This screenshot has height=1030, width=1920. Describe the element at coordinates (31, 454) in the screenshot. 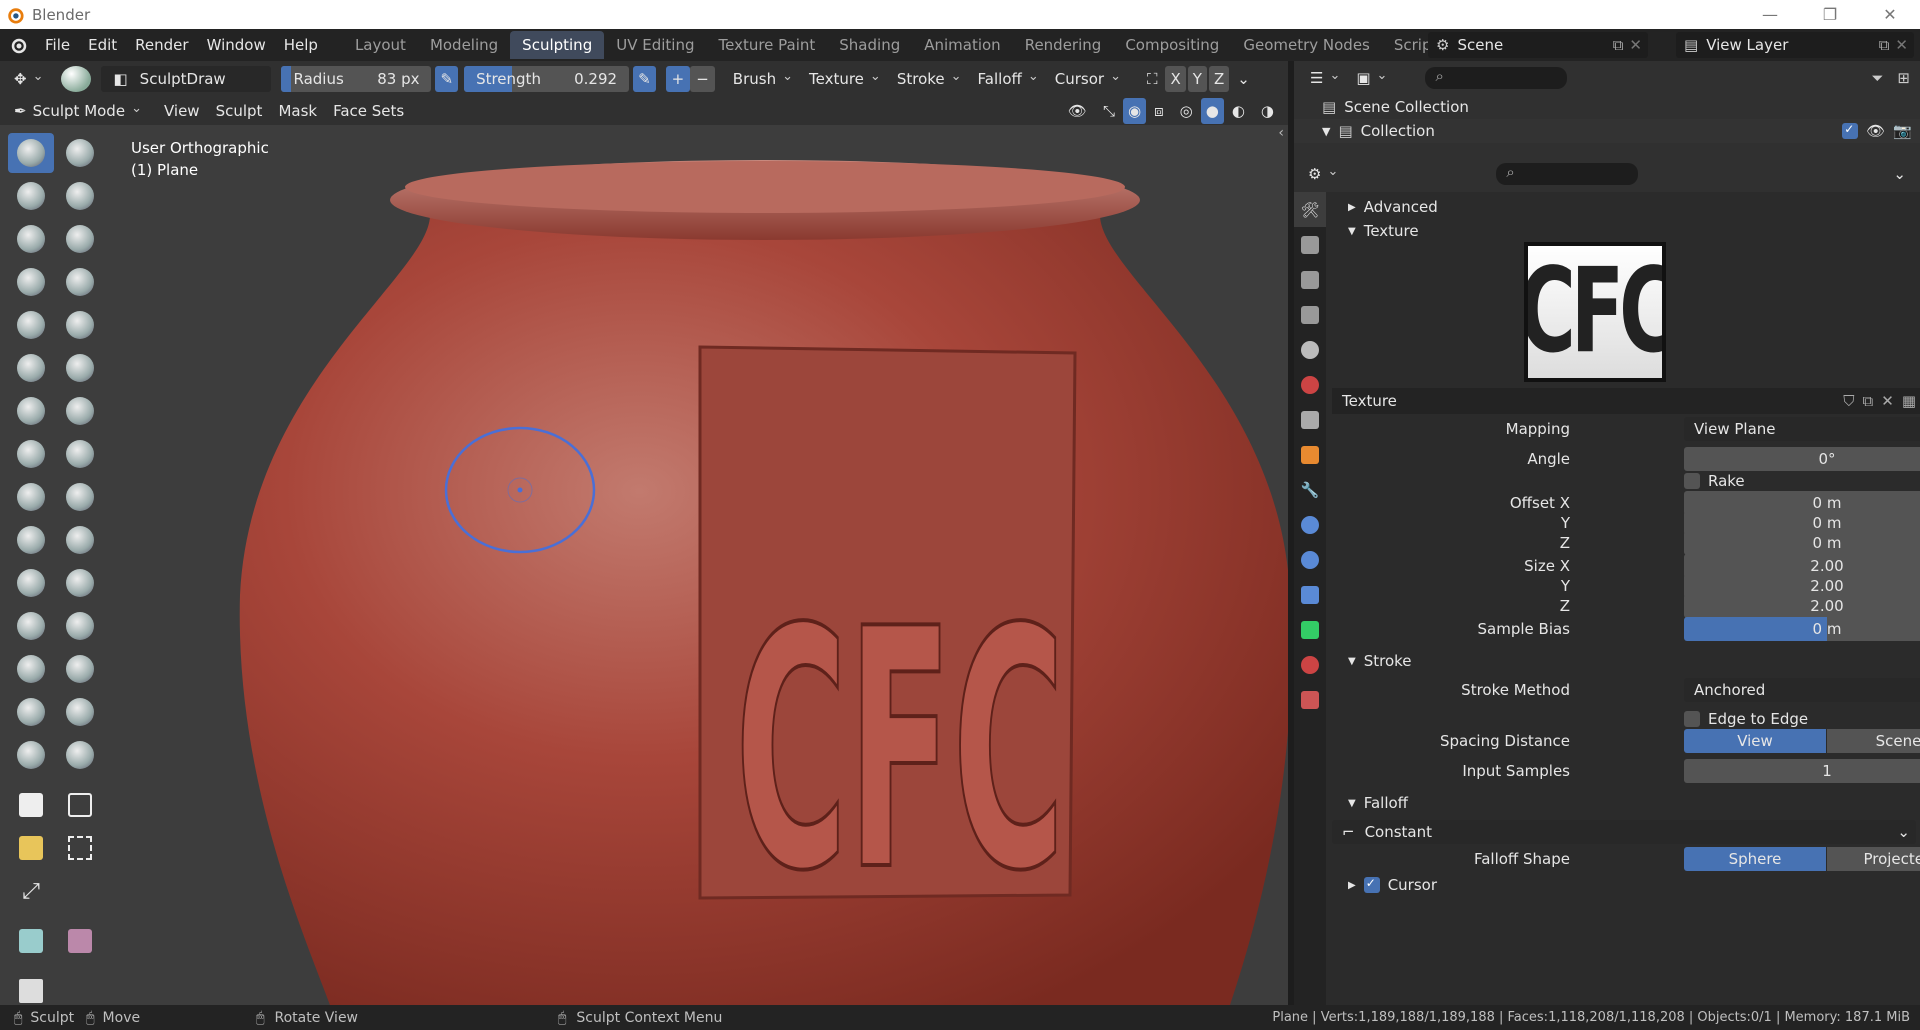

I see `pinch-tool-icon` at that location.